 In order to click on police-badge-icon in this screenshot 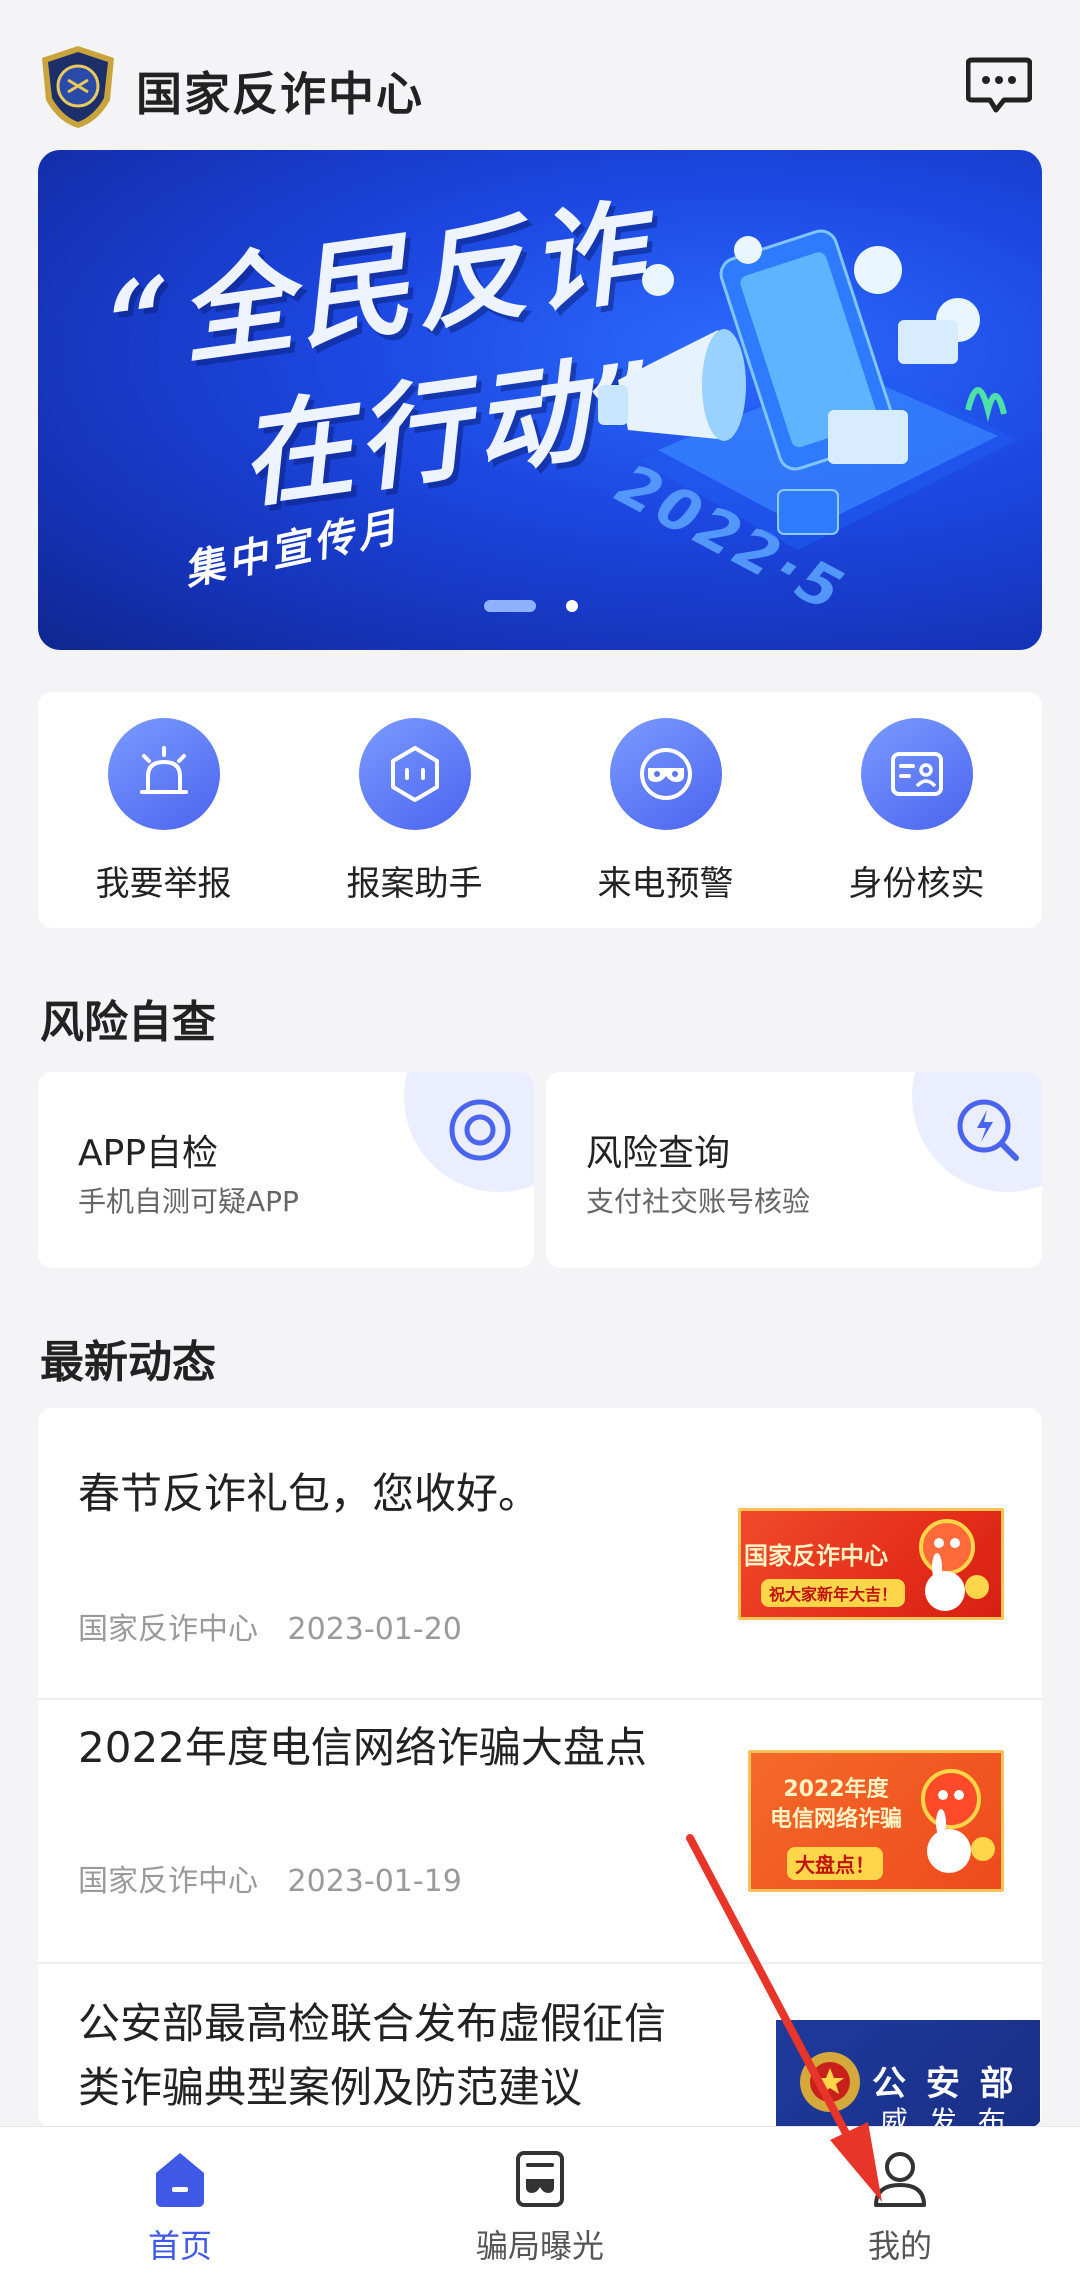, I will do `click(78, 87)`.